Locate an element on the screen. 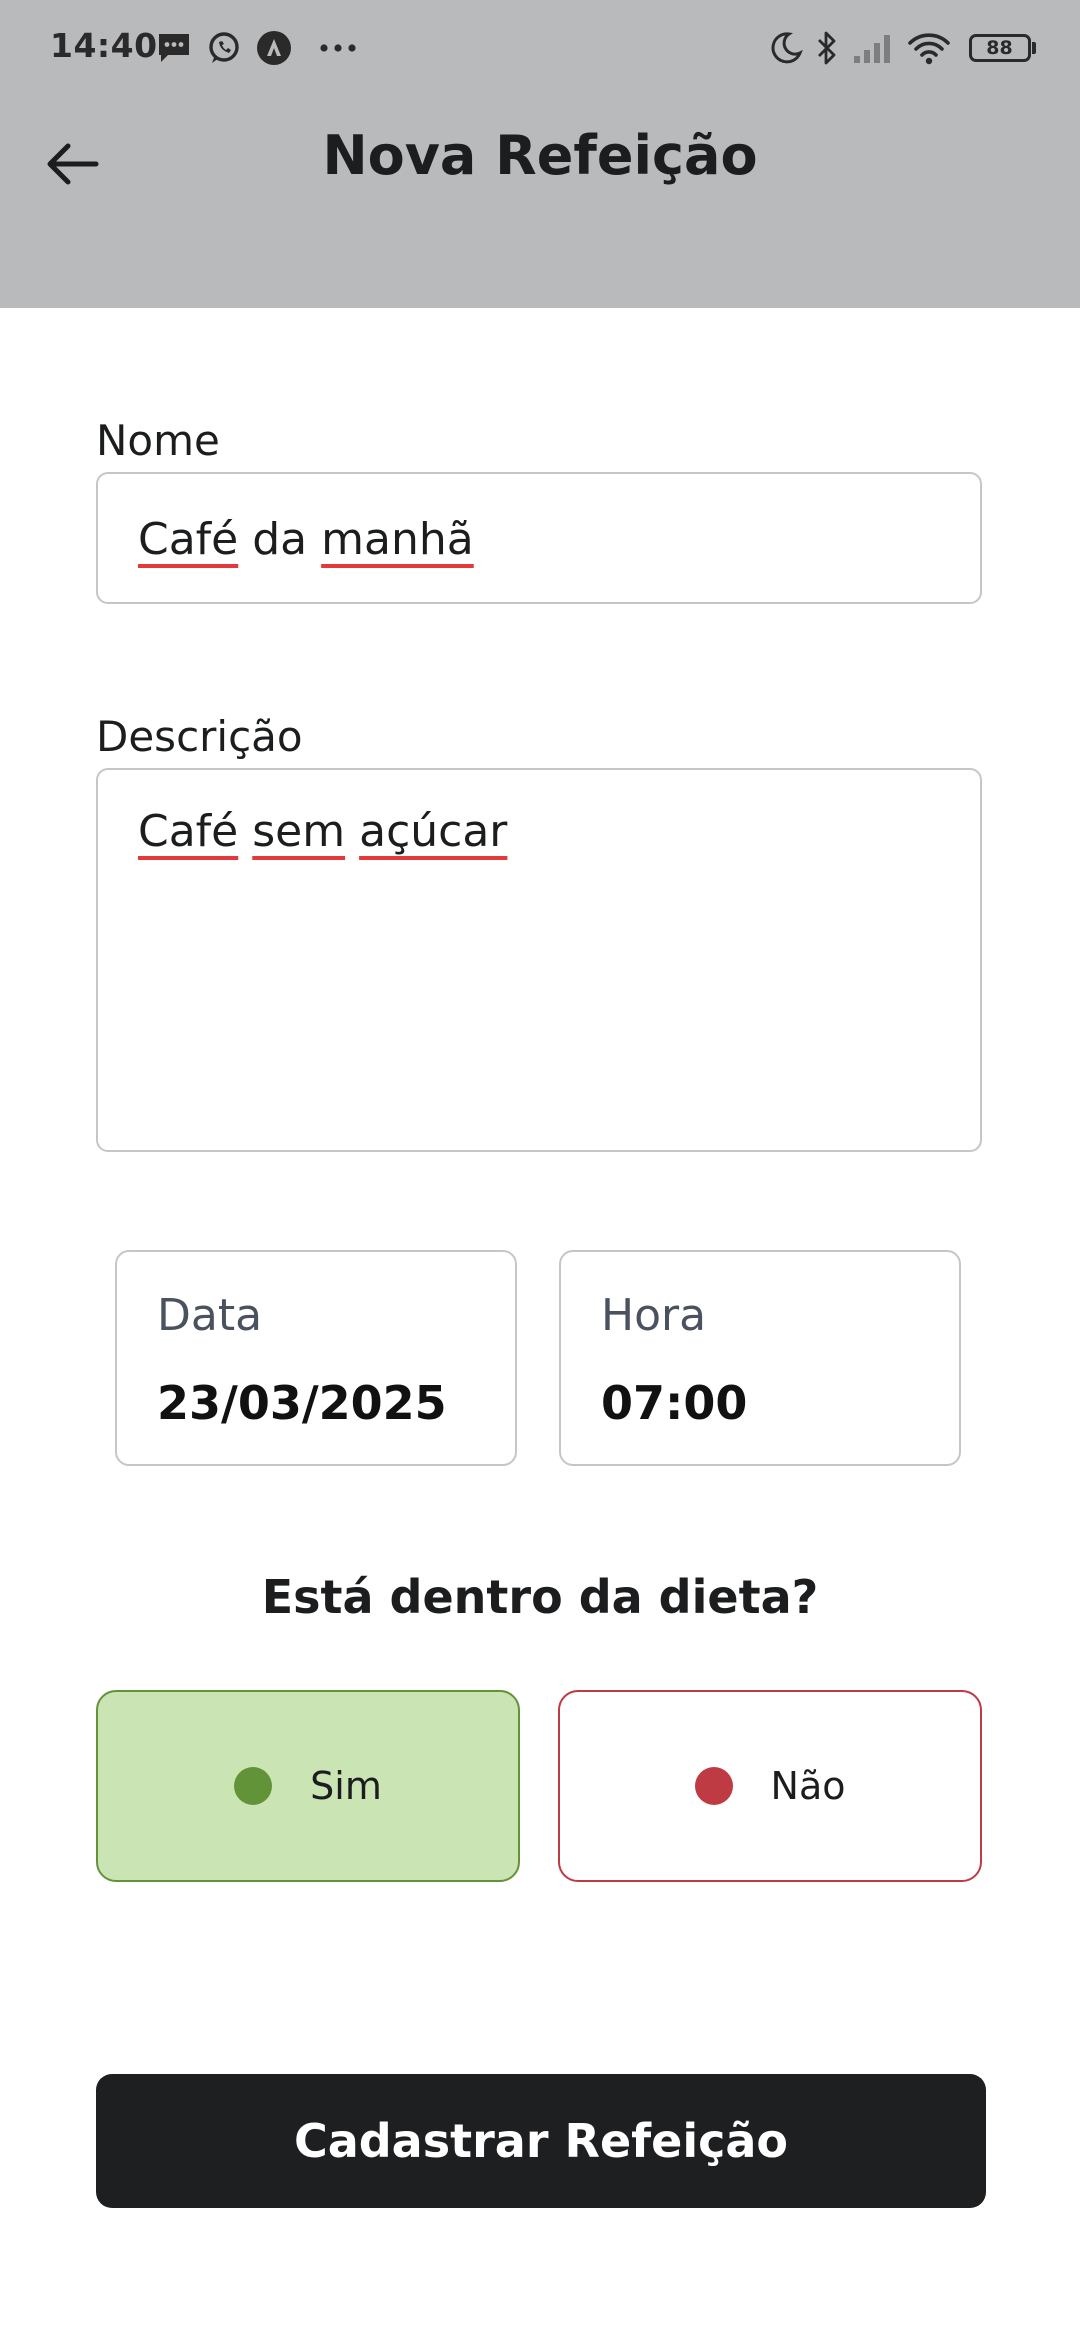  wifi-icon is located at coordinates (929, 48).